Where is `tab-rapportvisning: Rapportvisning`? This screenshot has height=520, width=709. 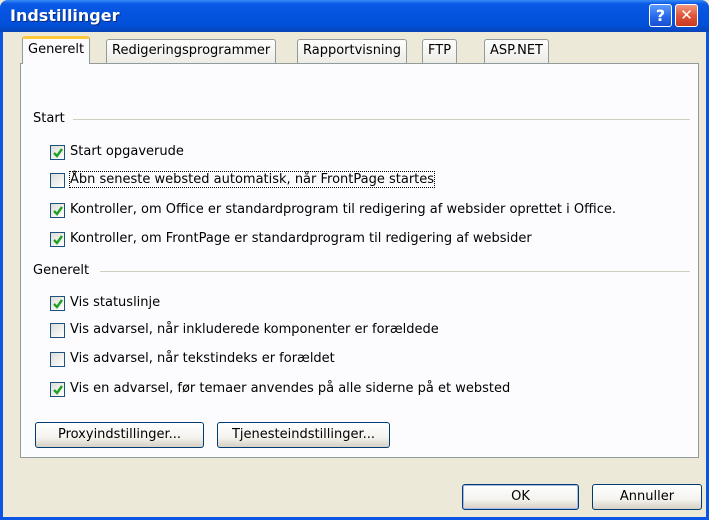
tab-rapportvisning: Rapportvisning is located at coordinates (352, 51).